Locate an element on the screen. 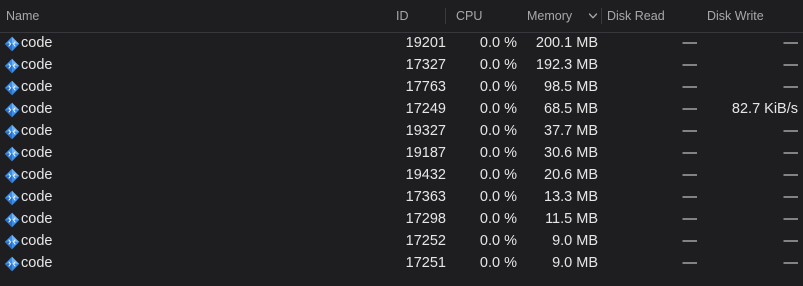 This screenshot has width=803, height=286. table-row: code 19432 0.0 % 20.6 MB — — is located at coordinates (401, 176).